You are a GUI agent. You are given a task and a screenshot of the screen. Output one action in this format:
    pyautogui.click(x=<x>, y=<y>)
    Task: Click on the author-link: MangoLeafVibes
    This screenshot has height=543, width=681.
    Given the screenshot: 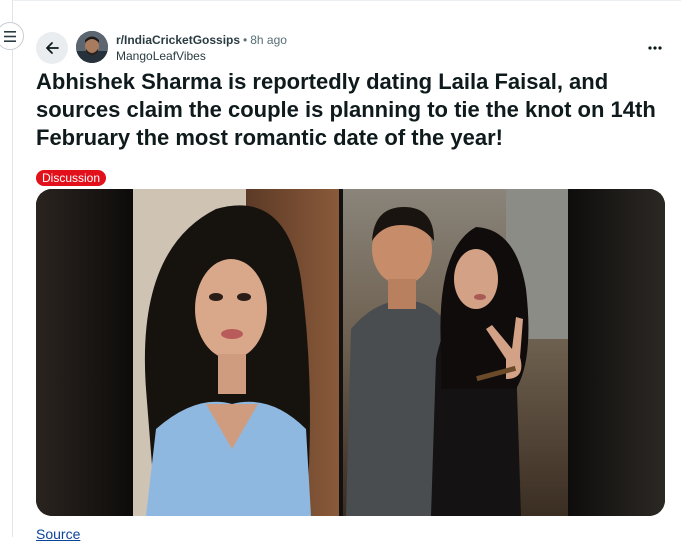 What is the action you would take?
    pyautogui.click(x=161, y=56)
    